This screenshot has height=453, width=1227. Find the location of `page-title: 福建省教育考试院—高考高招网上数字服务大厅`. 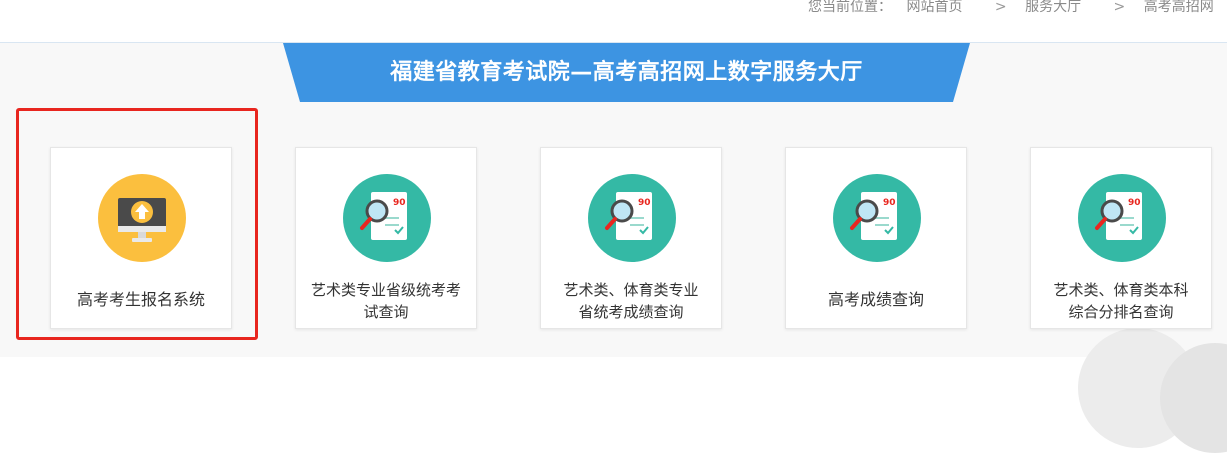

page-title: 福建省教育考试院—高考高招网上数字服务大厅 is located at coordinates (626, 72).